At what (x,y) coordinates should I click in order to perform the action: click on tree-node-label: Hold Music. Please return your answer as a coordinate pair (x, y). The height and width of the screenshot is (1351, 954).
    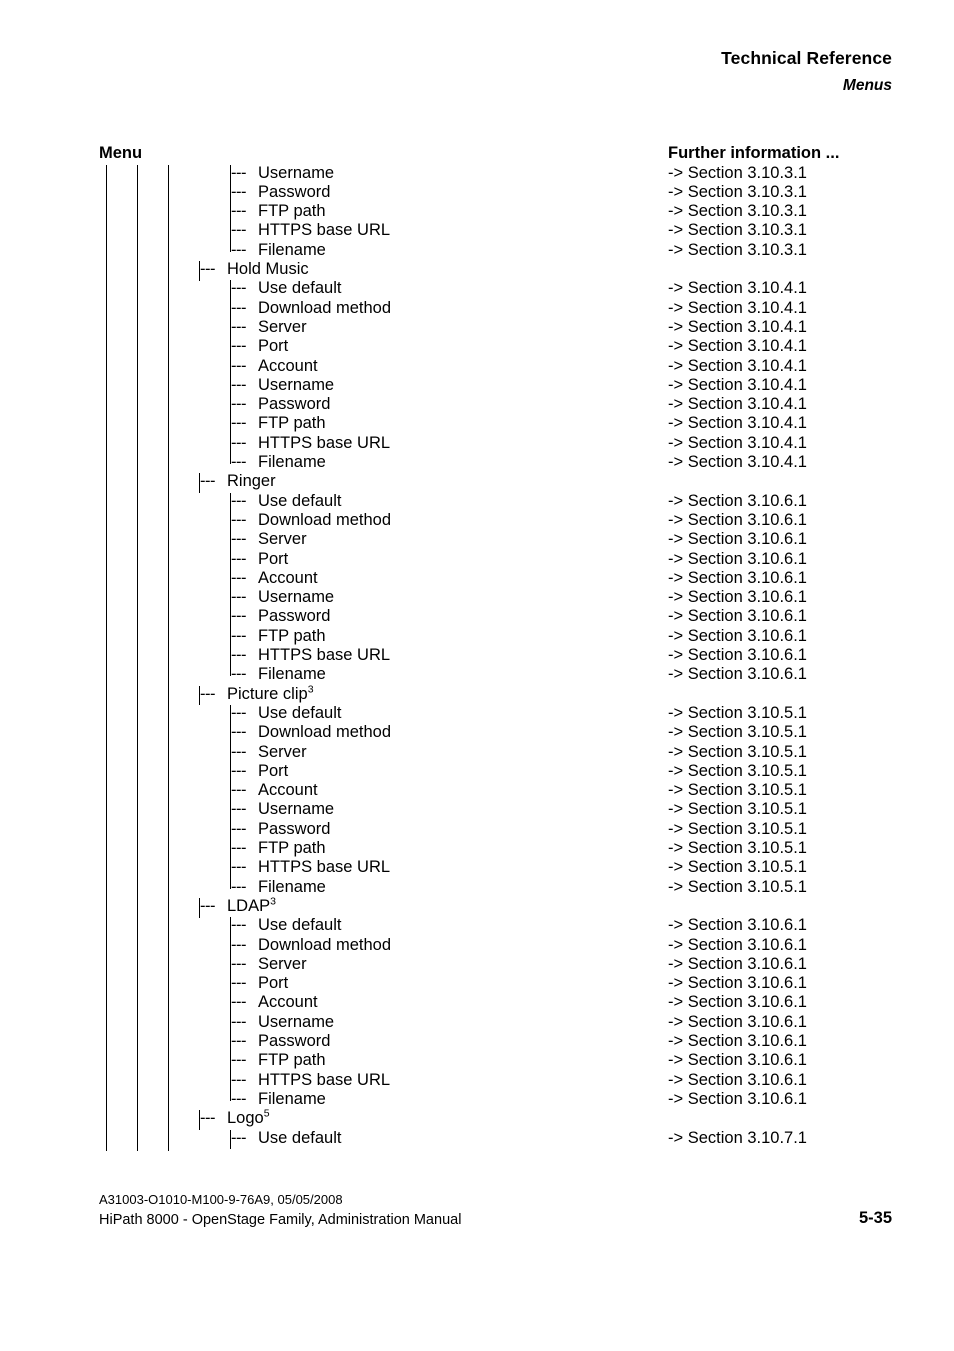
    Looking at the image, I should click on (268, 269).